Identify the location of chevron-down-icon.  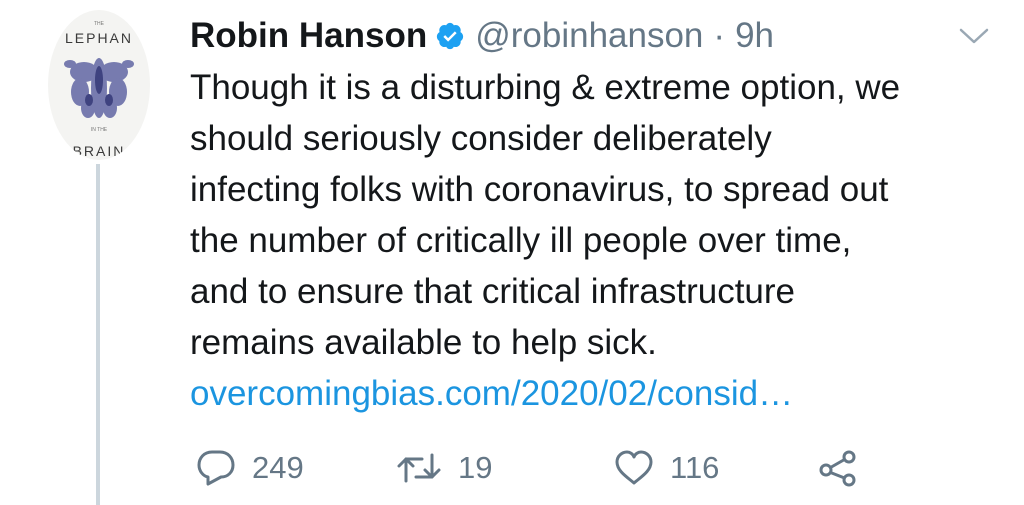
(974, 36).